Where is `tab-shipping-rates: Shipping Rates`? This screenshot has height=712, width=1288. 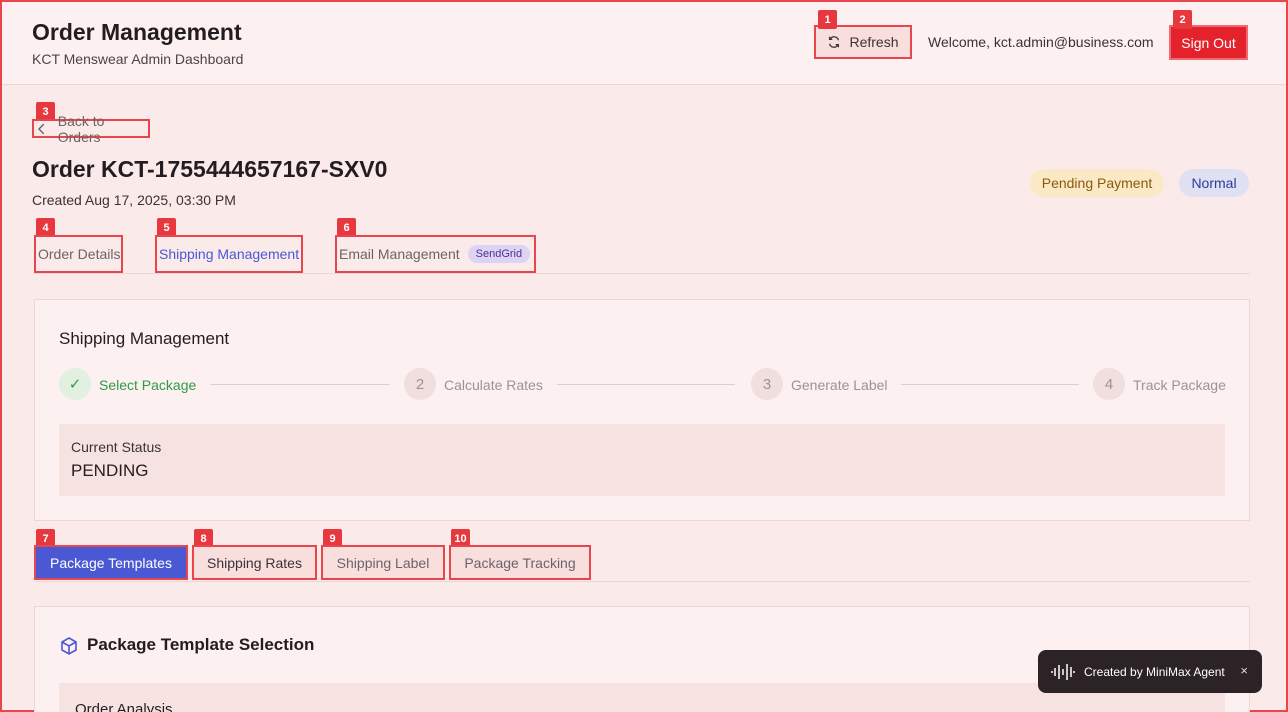
tab-shipping-rates: Shipping Rates is located at coordinates (254, 562).